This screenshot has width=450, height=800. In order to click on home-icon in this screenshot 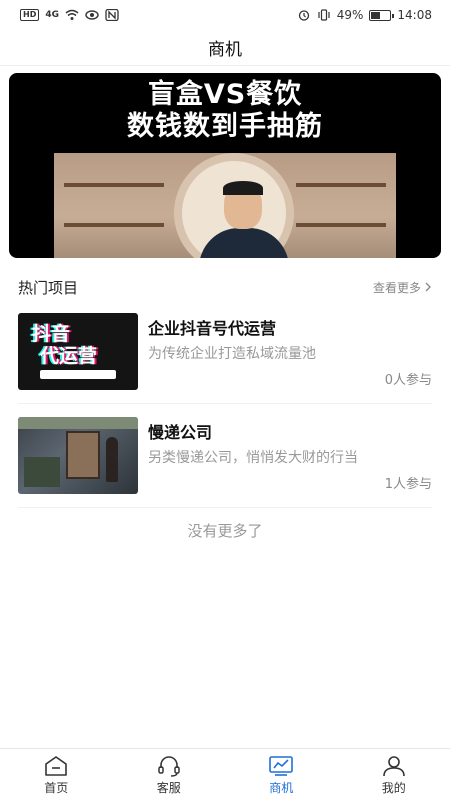, I will do `click(56, 766)`.